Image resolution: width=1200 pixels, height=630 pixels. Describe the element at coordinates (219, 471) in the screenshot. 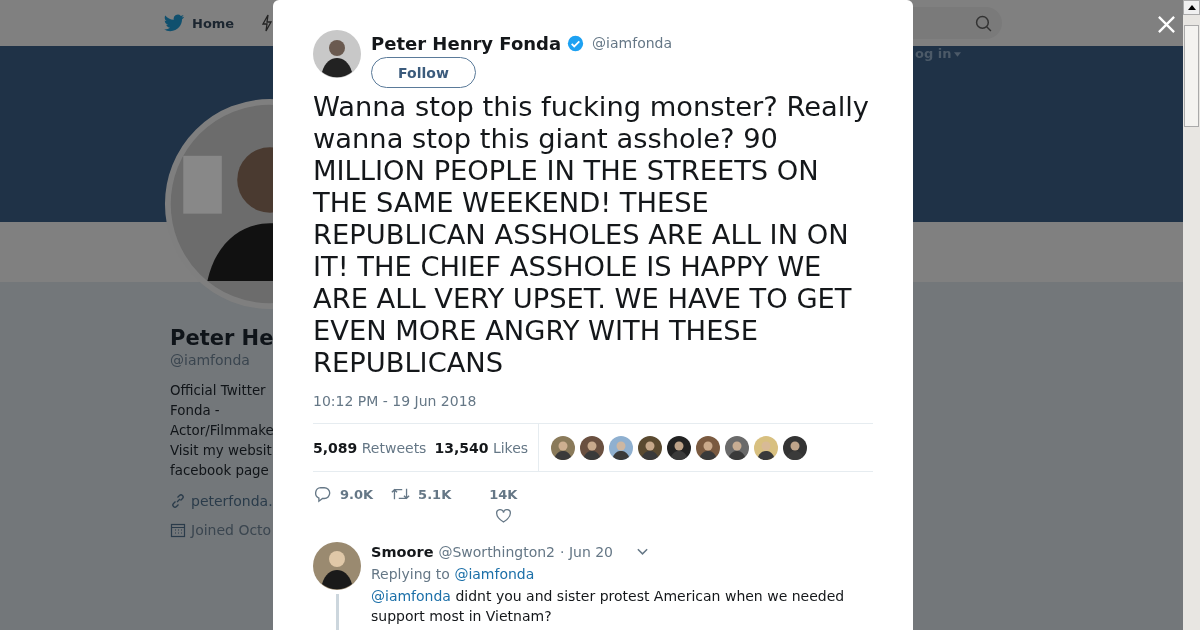

I see `bio-text: facebook page` at that location.